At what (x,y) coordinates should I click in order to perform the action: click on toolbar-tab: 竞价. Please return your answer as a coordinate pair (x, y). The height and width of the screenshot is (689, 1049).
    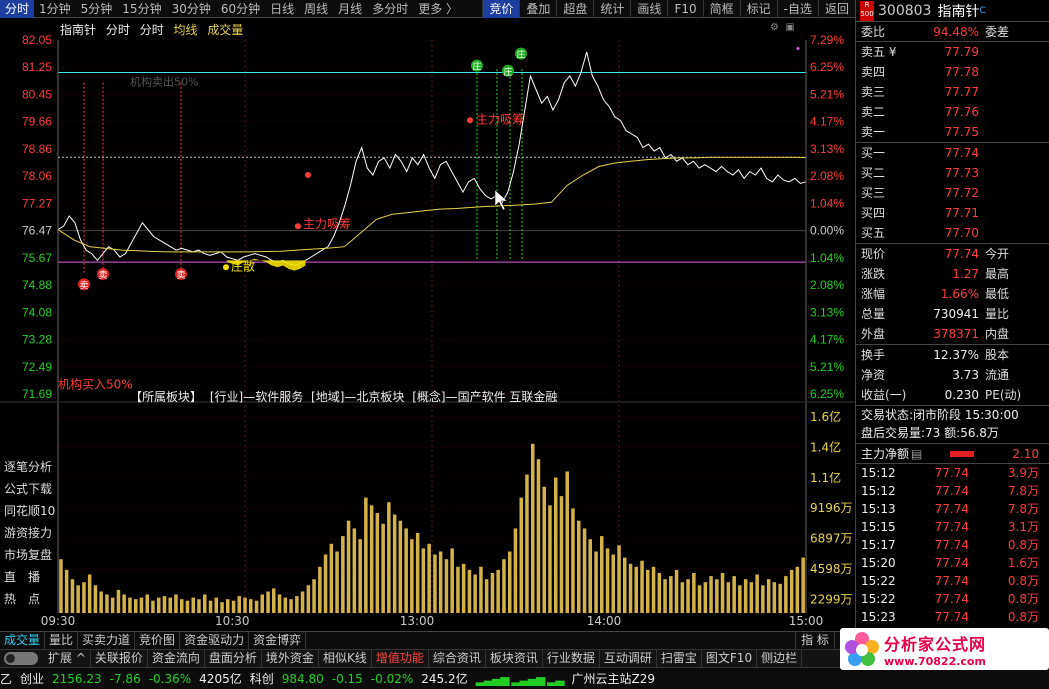
    Looking at the image, I should click on (501, 9).